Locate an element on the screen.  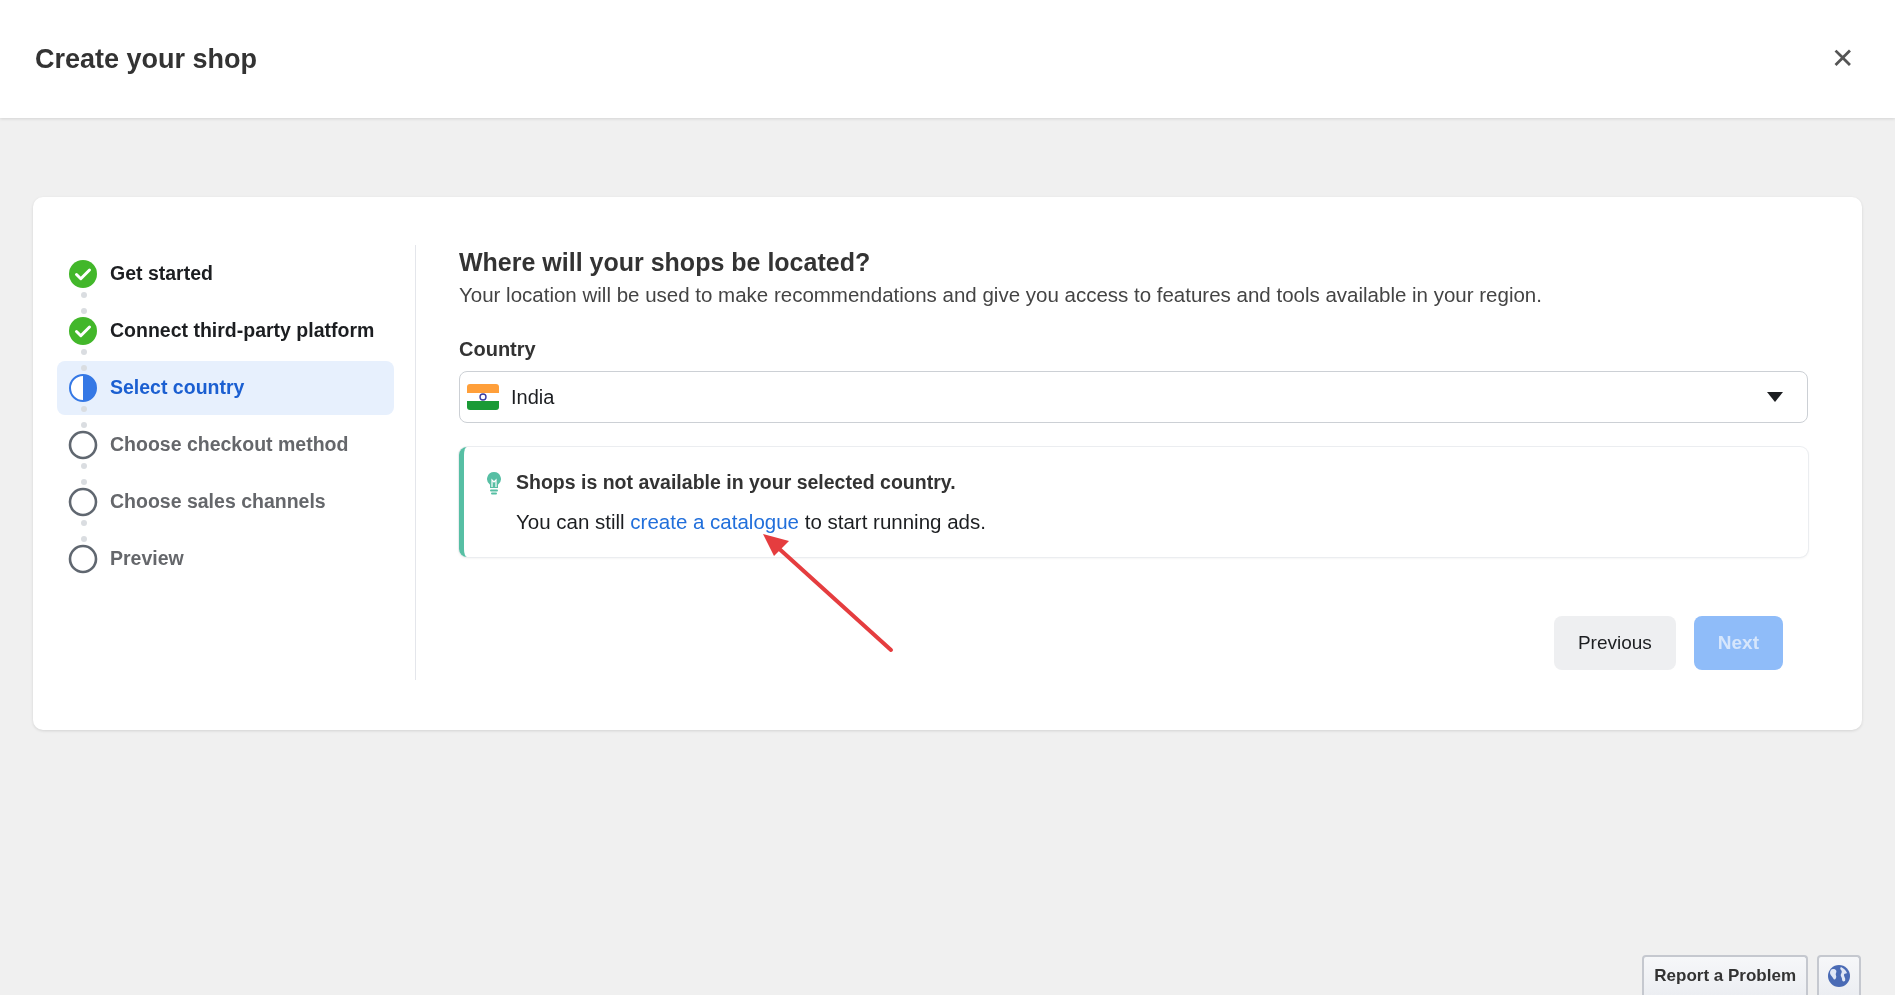
lightbulb-icon is located at coordinates (494, 483).